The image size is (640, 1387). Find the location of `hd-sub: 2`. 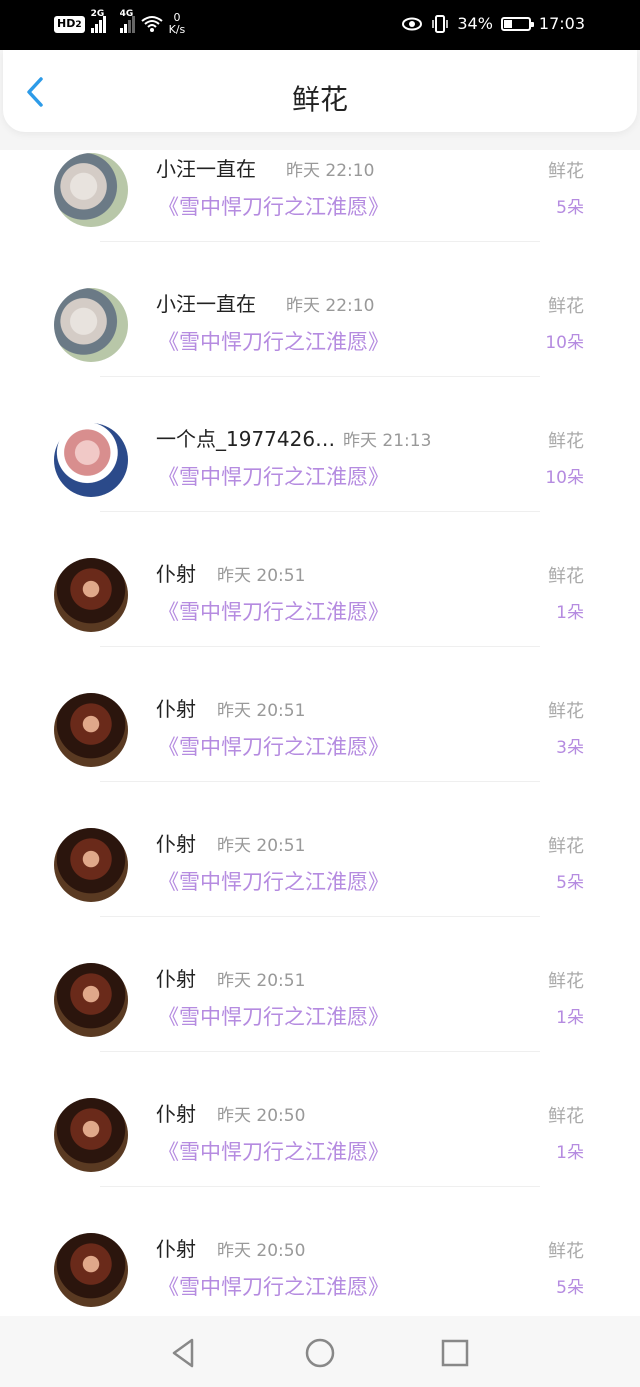

hd-sub: 2 is located at coordinates (78, 24).